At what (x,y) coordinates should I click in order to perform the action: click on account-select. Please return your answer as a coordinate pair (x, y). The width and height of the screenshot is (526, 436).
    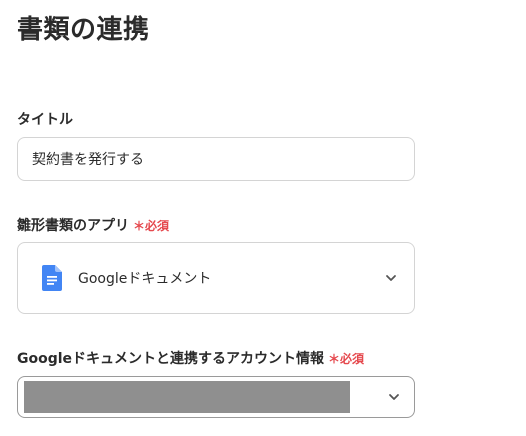
    Looking at the image, I should click on (216, 397).